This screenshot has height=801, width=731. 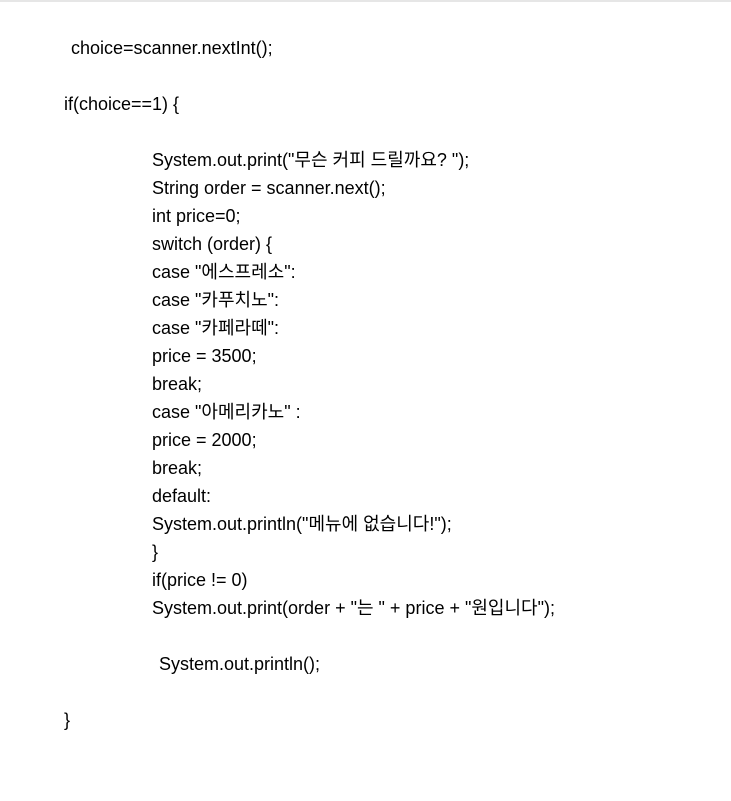 What do you see at coordinates (269, 188) in the screenshot?
I see `code-line: String order = scanner.next();` at bounding box center [269, 188].